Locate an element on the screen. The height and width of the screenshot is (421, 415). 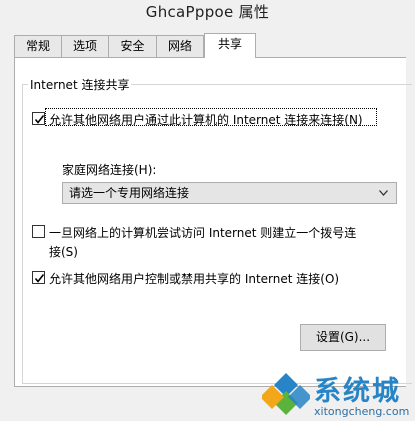
tab-networking: 网络 is located at coordinates (180, 46).